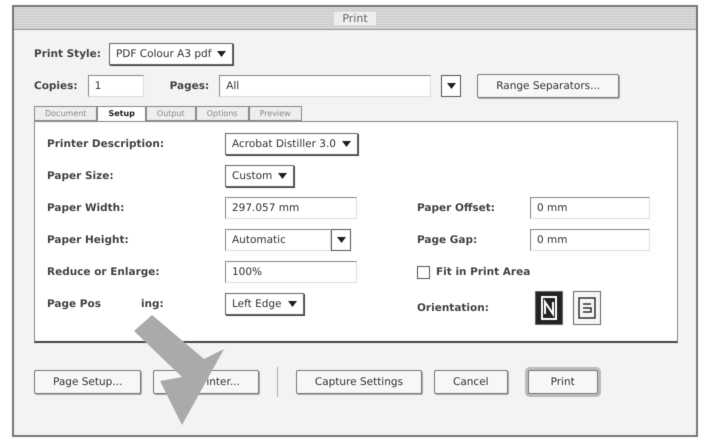 The height and width of the screenshot is (443, 712). Describe the element at coordinates (259, 176) in the screenshot. I see `paper-size-dropdown: Custom` at that location.